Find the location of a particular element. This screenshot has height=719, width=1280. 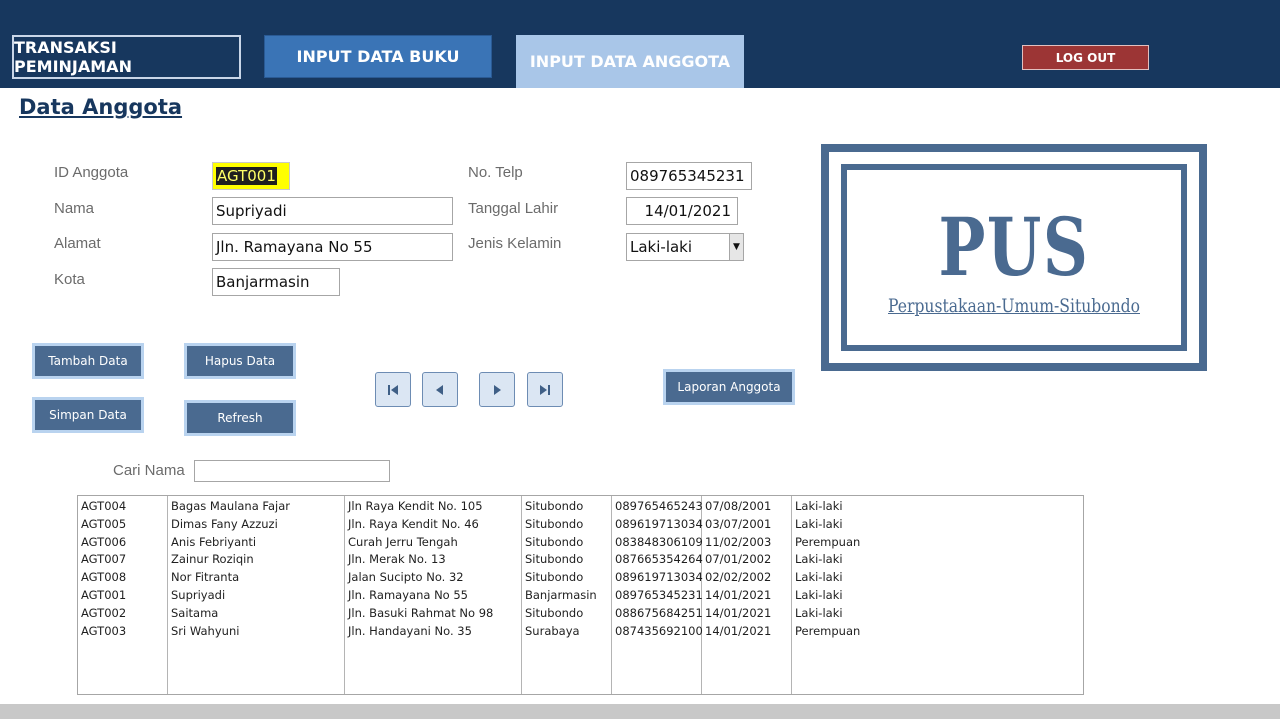

first-record-icon is located at coordinates (393, 389).